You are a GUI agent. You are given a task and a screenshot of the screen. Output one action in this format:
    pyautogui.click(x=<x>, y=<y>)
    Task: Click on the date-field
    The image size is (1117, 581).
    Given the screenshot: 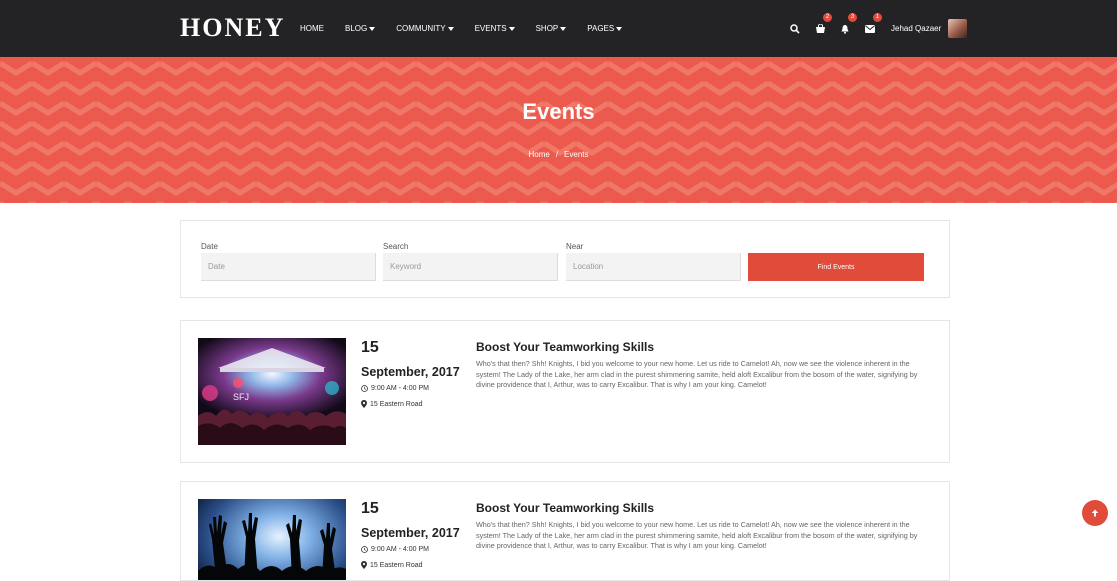 What is the action you would take?
    pyautogui.click(x=288, y=267)
    